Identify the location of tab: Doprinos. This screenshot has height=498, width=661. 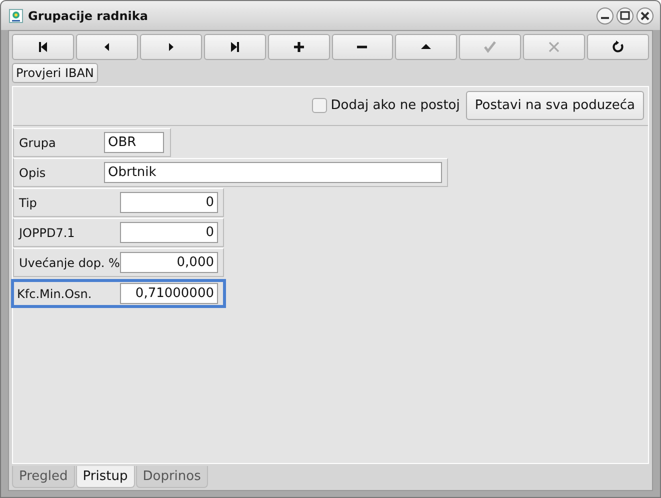
(172, 477).